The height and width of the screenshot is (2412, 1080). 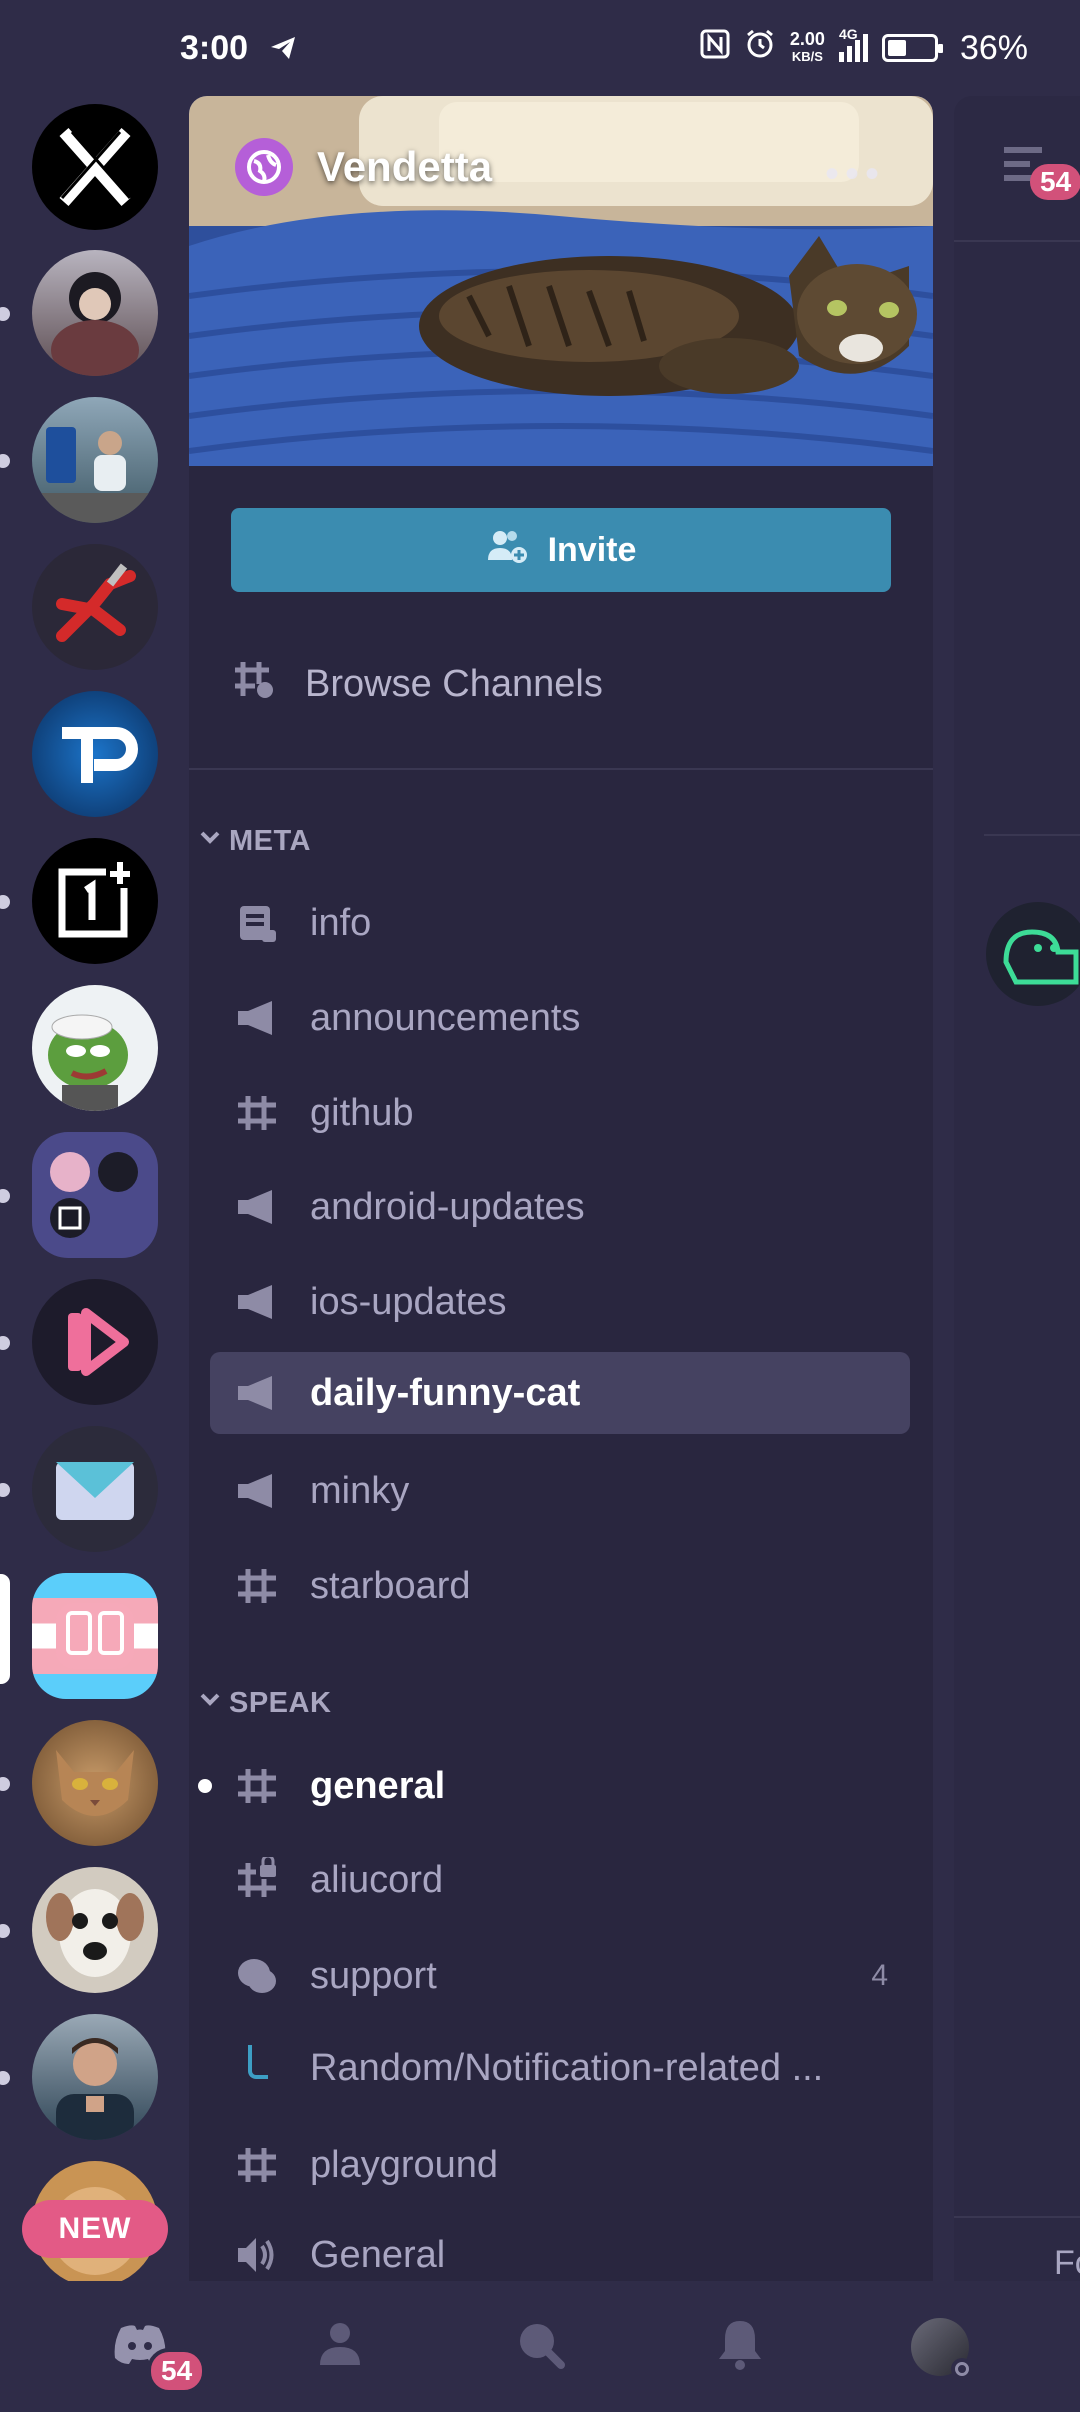 I want to click on server-options-button: •••, so click(x=855, y=174).